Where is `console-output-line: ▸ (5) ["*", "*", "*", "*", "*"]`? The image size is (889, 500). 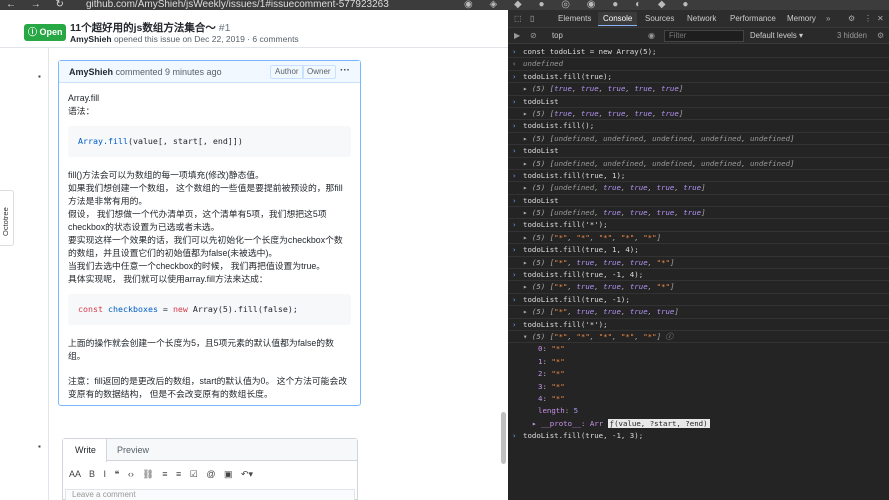 console-output-line: ▸ (5) ["*", "*", "*", "*", "*"] is located at coordinates (698, 238).